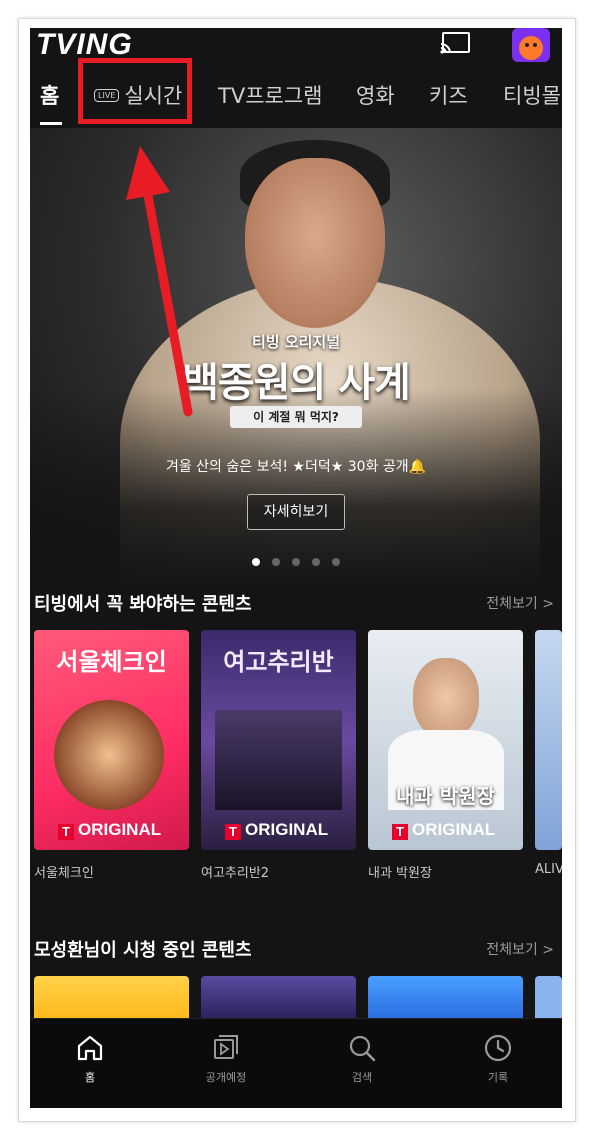 The width and height of the screenshot is (592, 1138). What do you see at coordinates (296, 467) in the screenshot?
I see `hero-description: 겨울 산의 숨은 보석! ★더덕★ 30화 공개🔔` at bounding box center [296, 467].